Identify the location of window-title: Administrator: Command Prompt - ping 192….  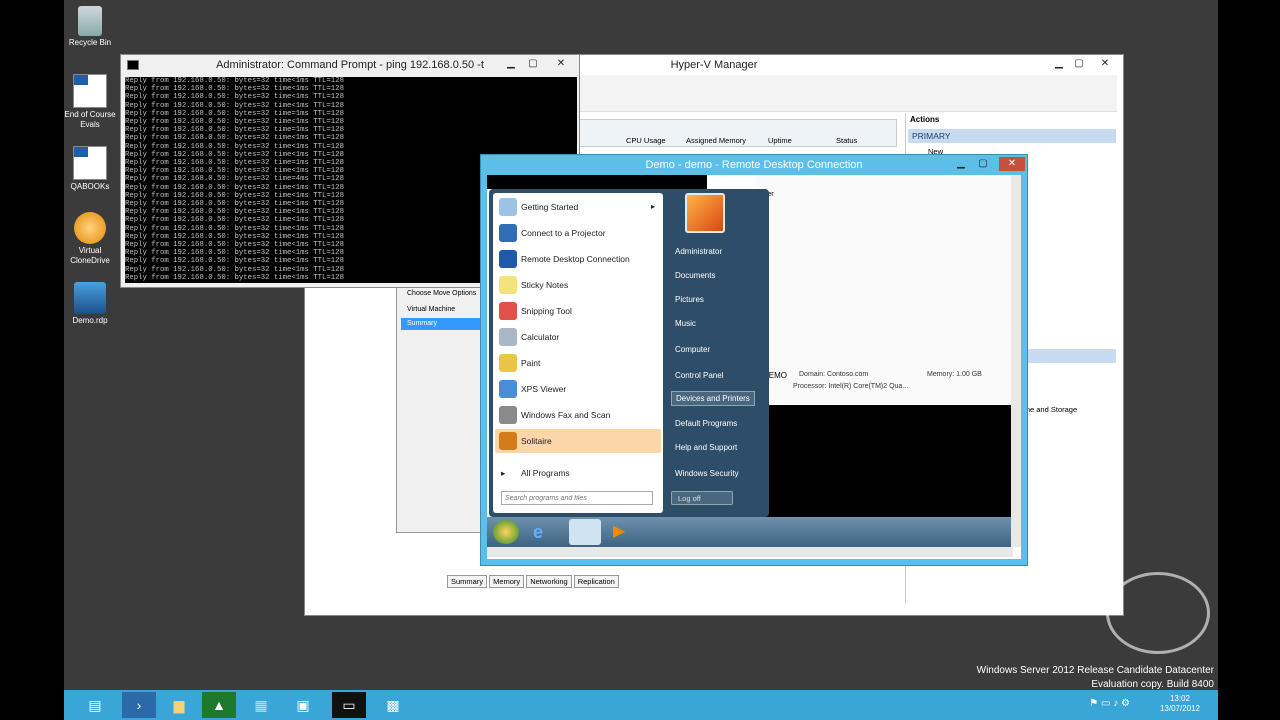
(350, 65).